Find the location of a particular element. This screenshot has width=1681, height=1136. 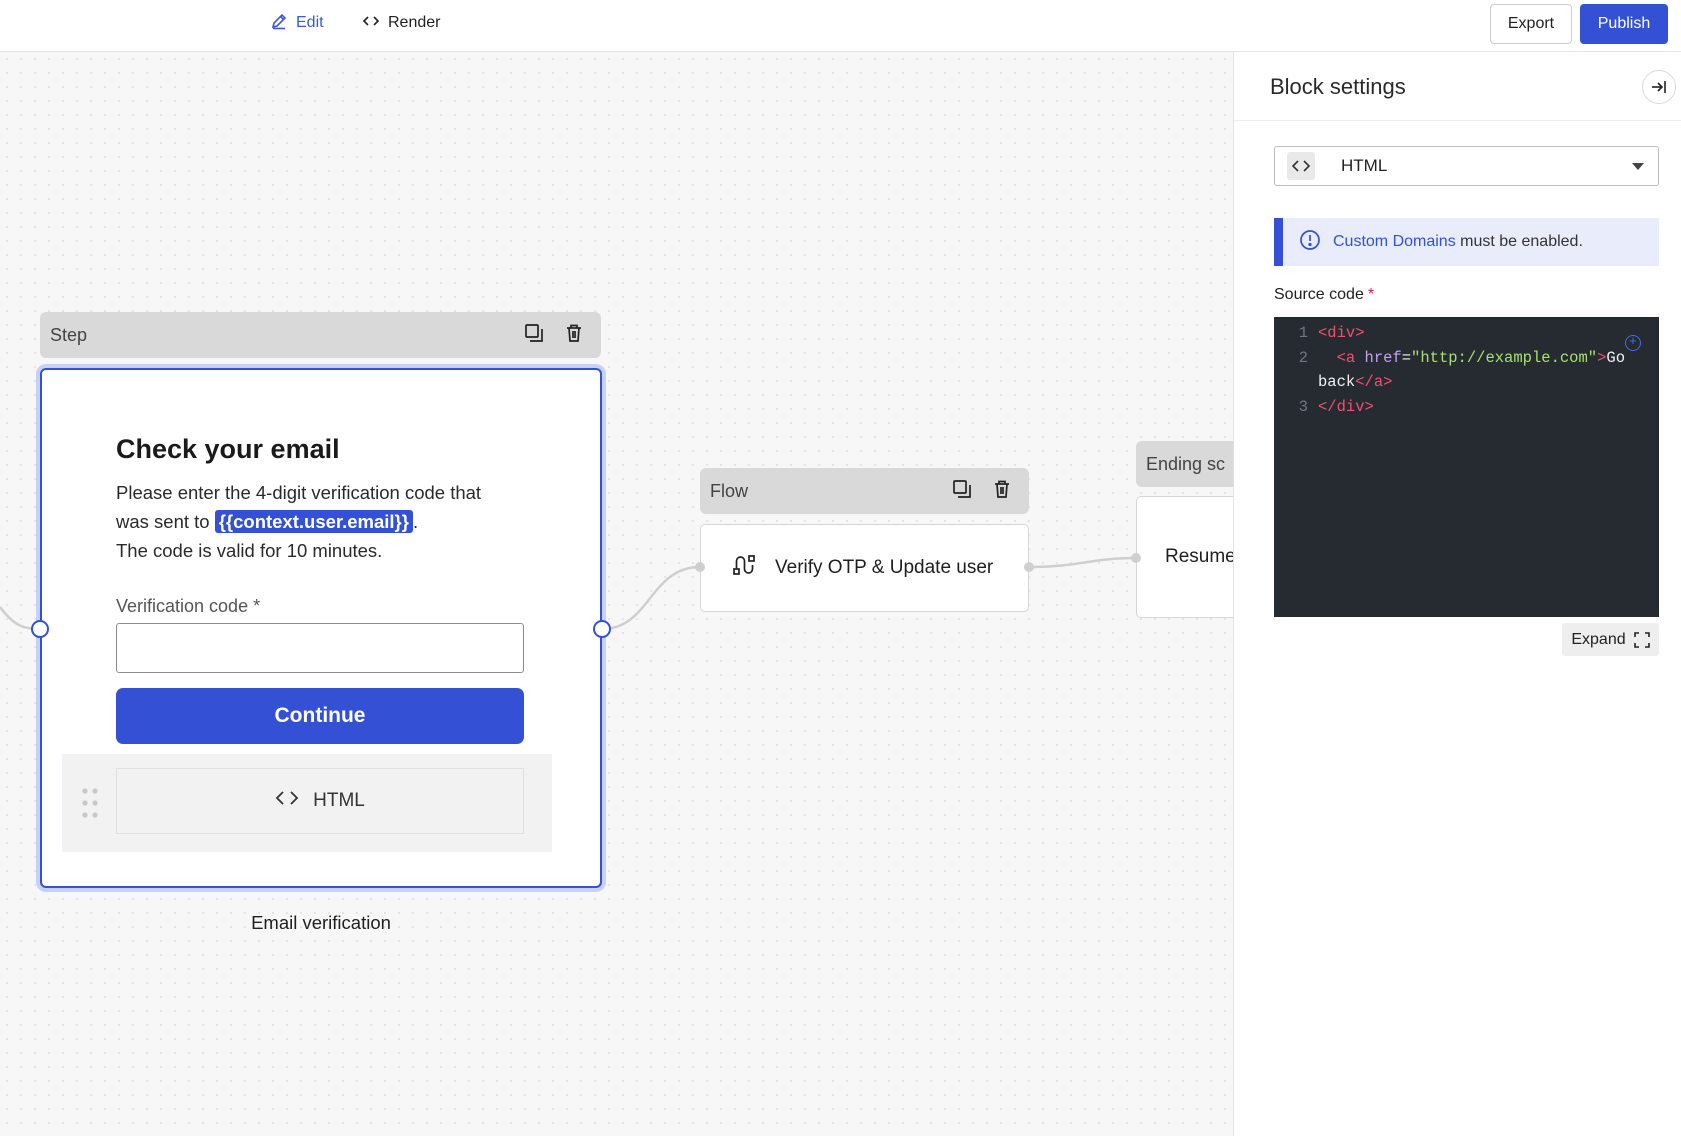

expand-label: Expand is located at coordinates (1598, 639).